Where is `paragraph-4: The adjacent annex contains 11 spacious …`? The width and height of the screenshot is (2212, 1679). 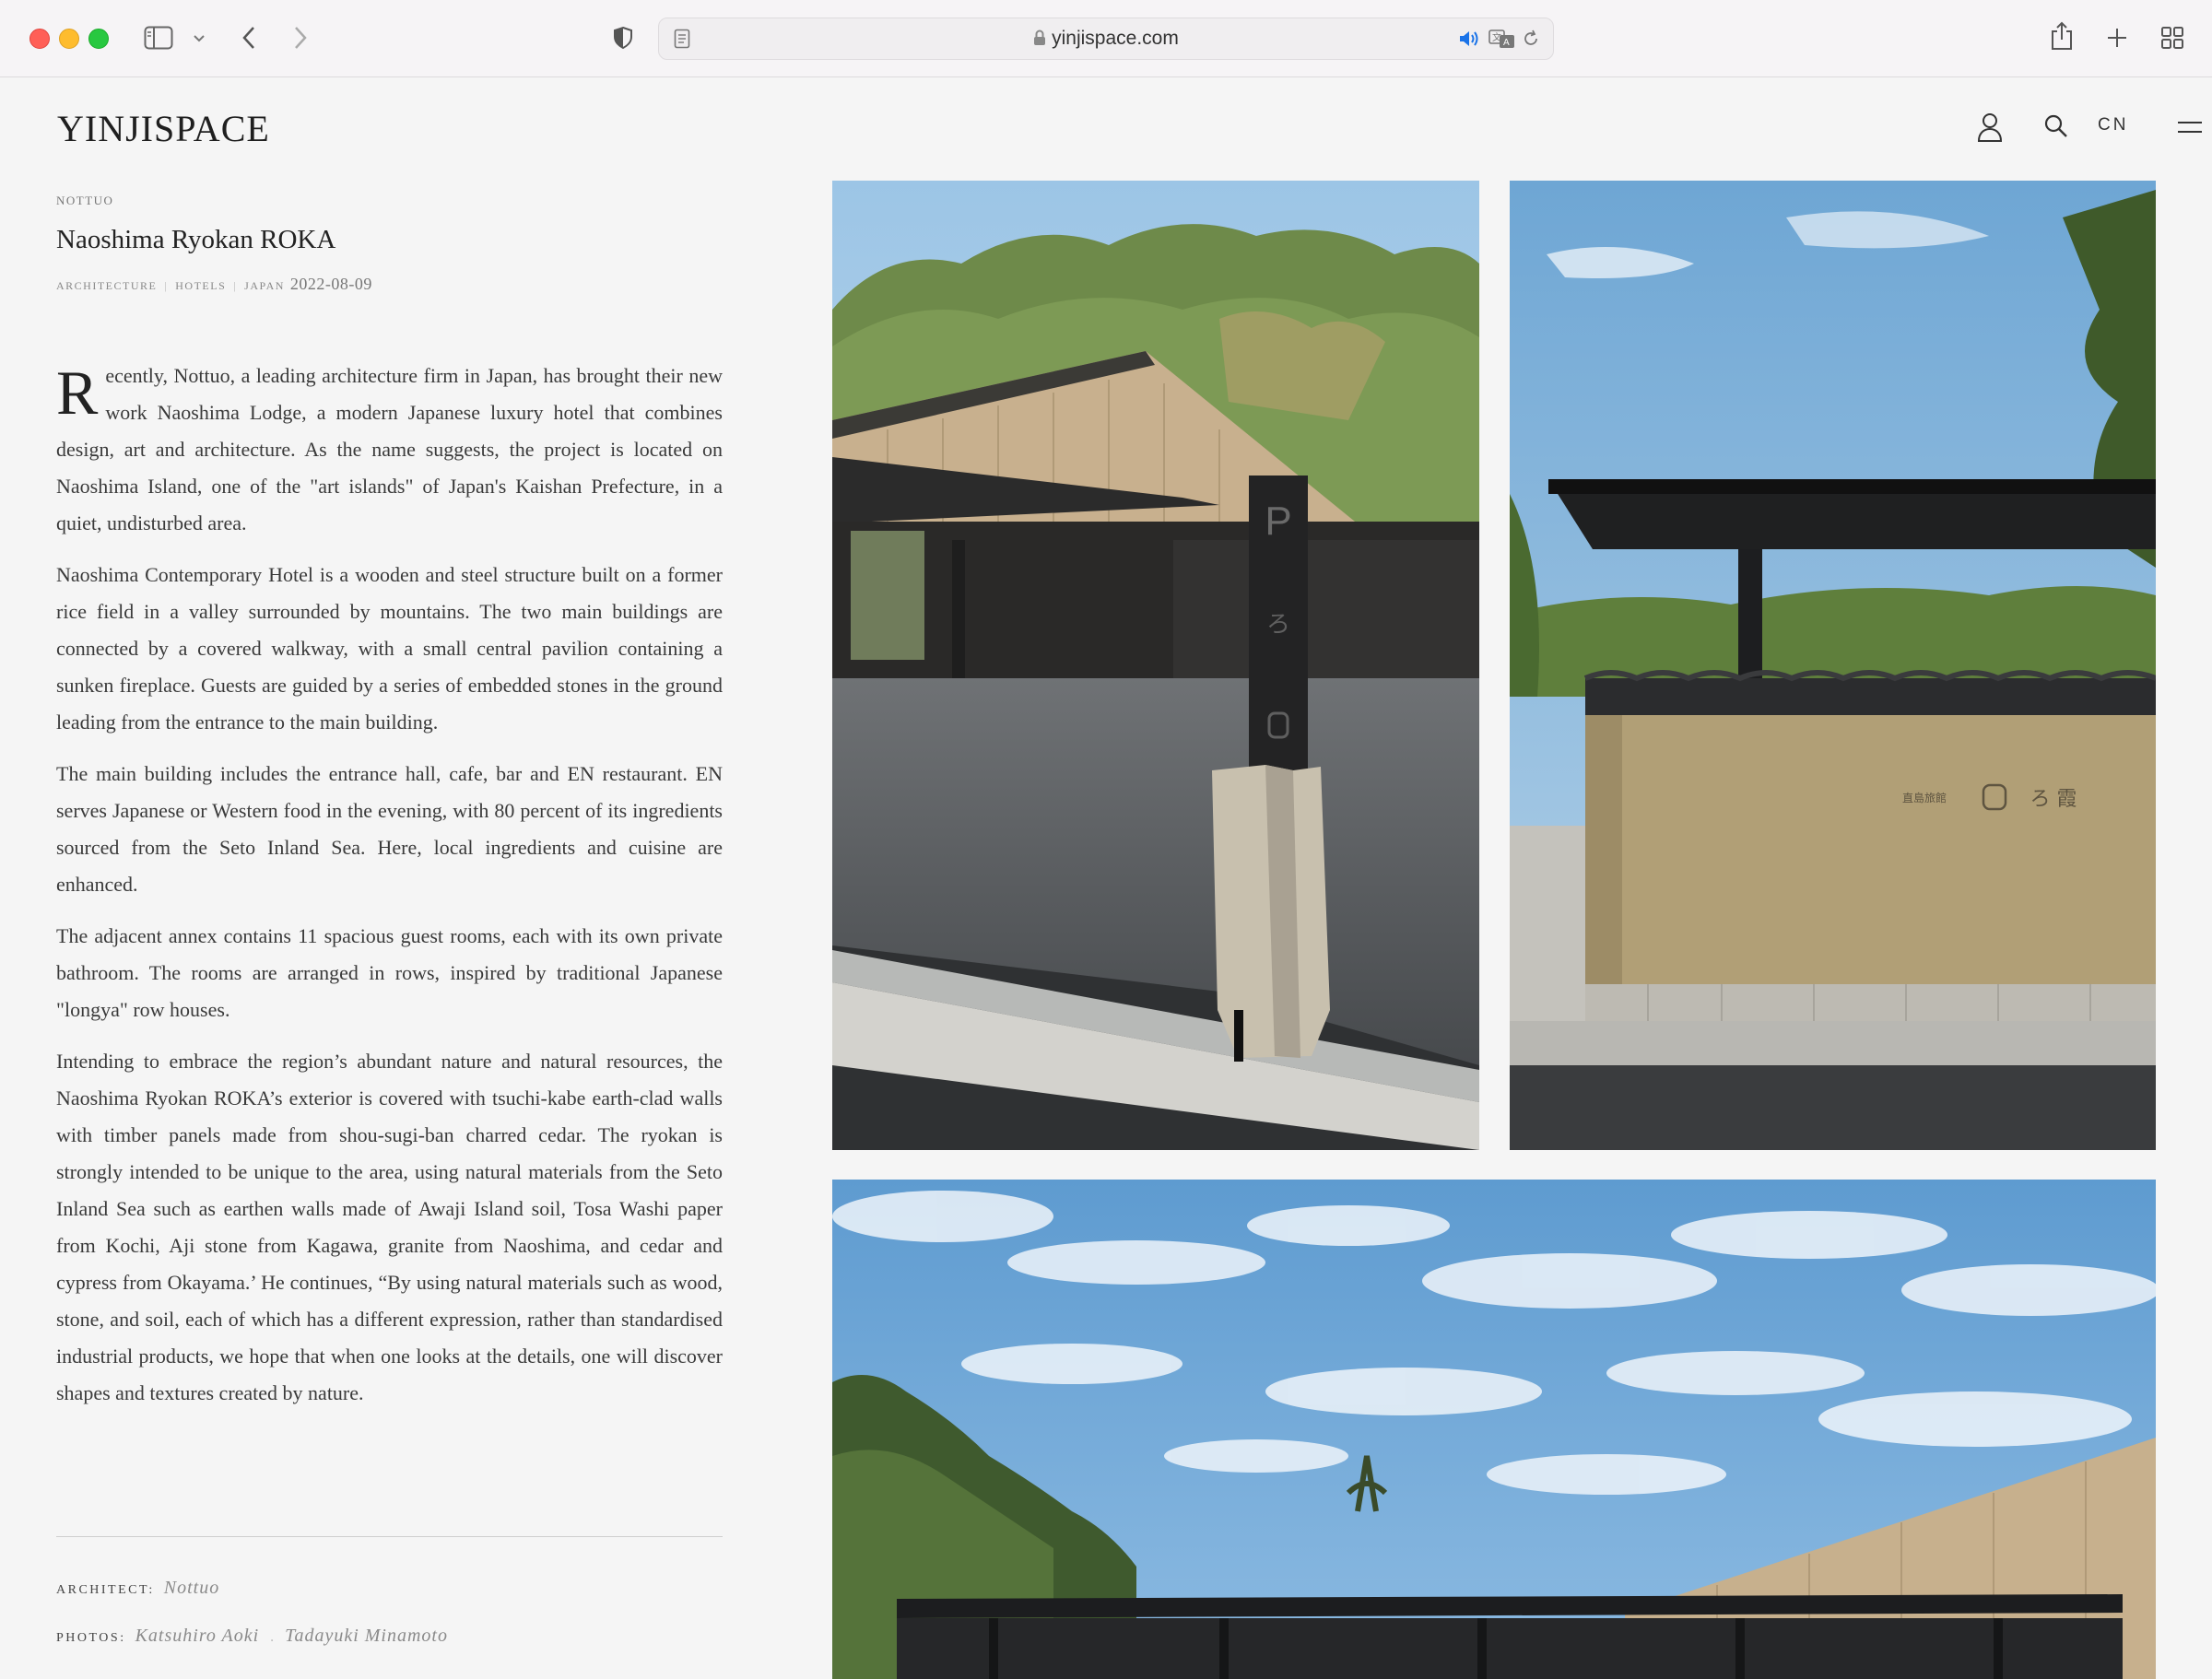 paragraph-4: The adjacent annex contains 11 spacious … is located at coordinates (389, 972).